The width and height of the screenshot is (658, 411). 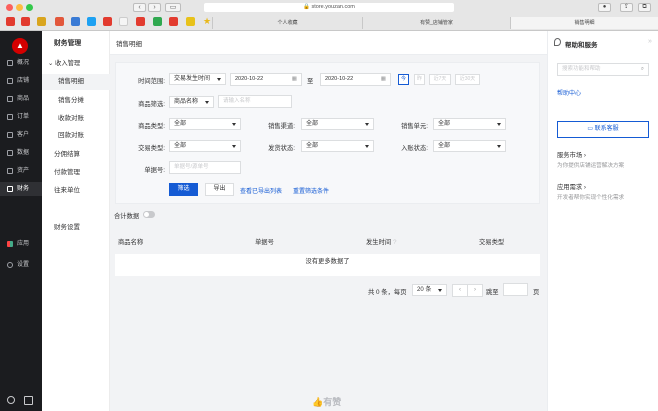 What do you see at coordinates (21, 99) in the screenshot?
I see `nav-goods: 商品` at bounding box center [21, 99].